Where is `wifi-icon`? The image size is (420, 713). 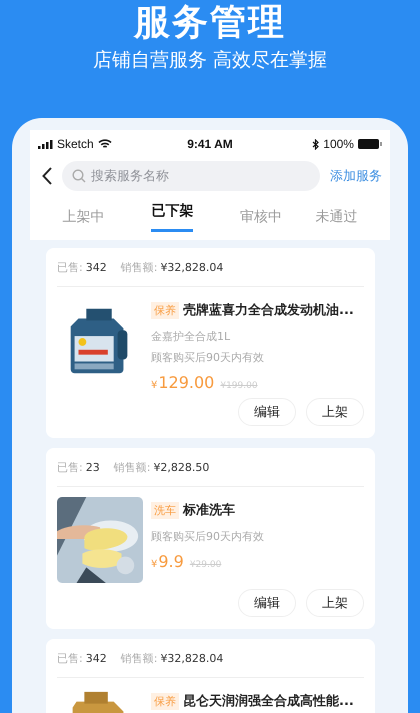 wifi-icon is located at coordinates (105, 144).